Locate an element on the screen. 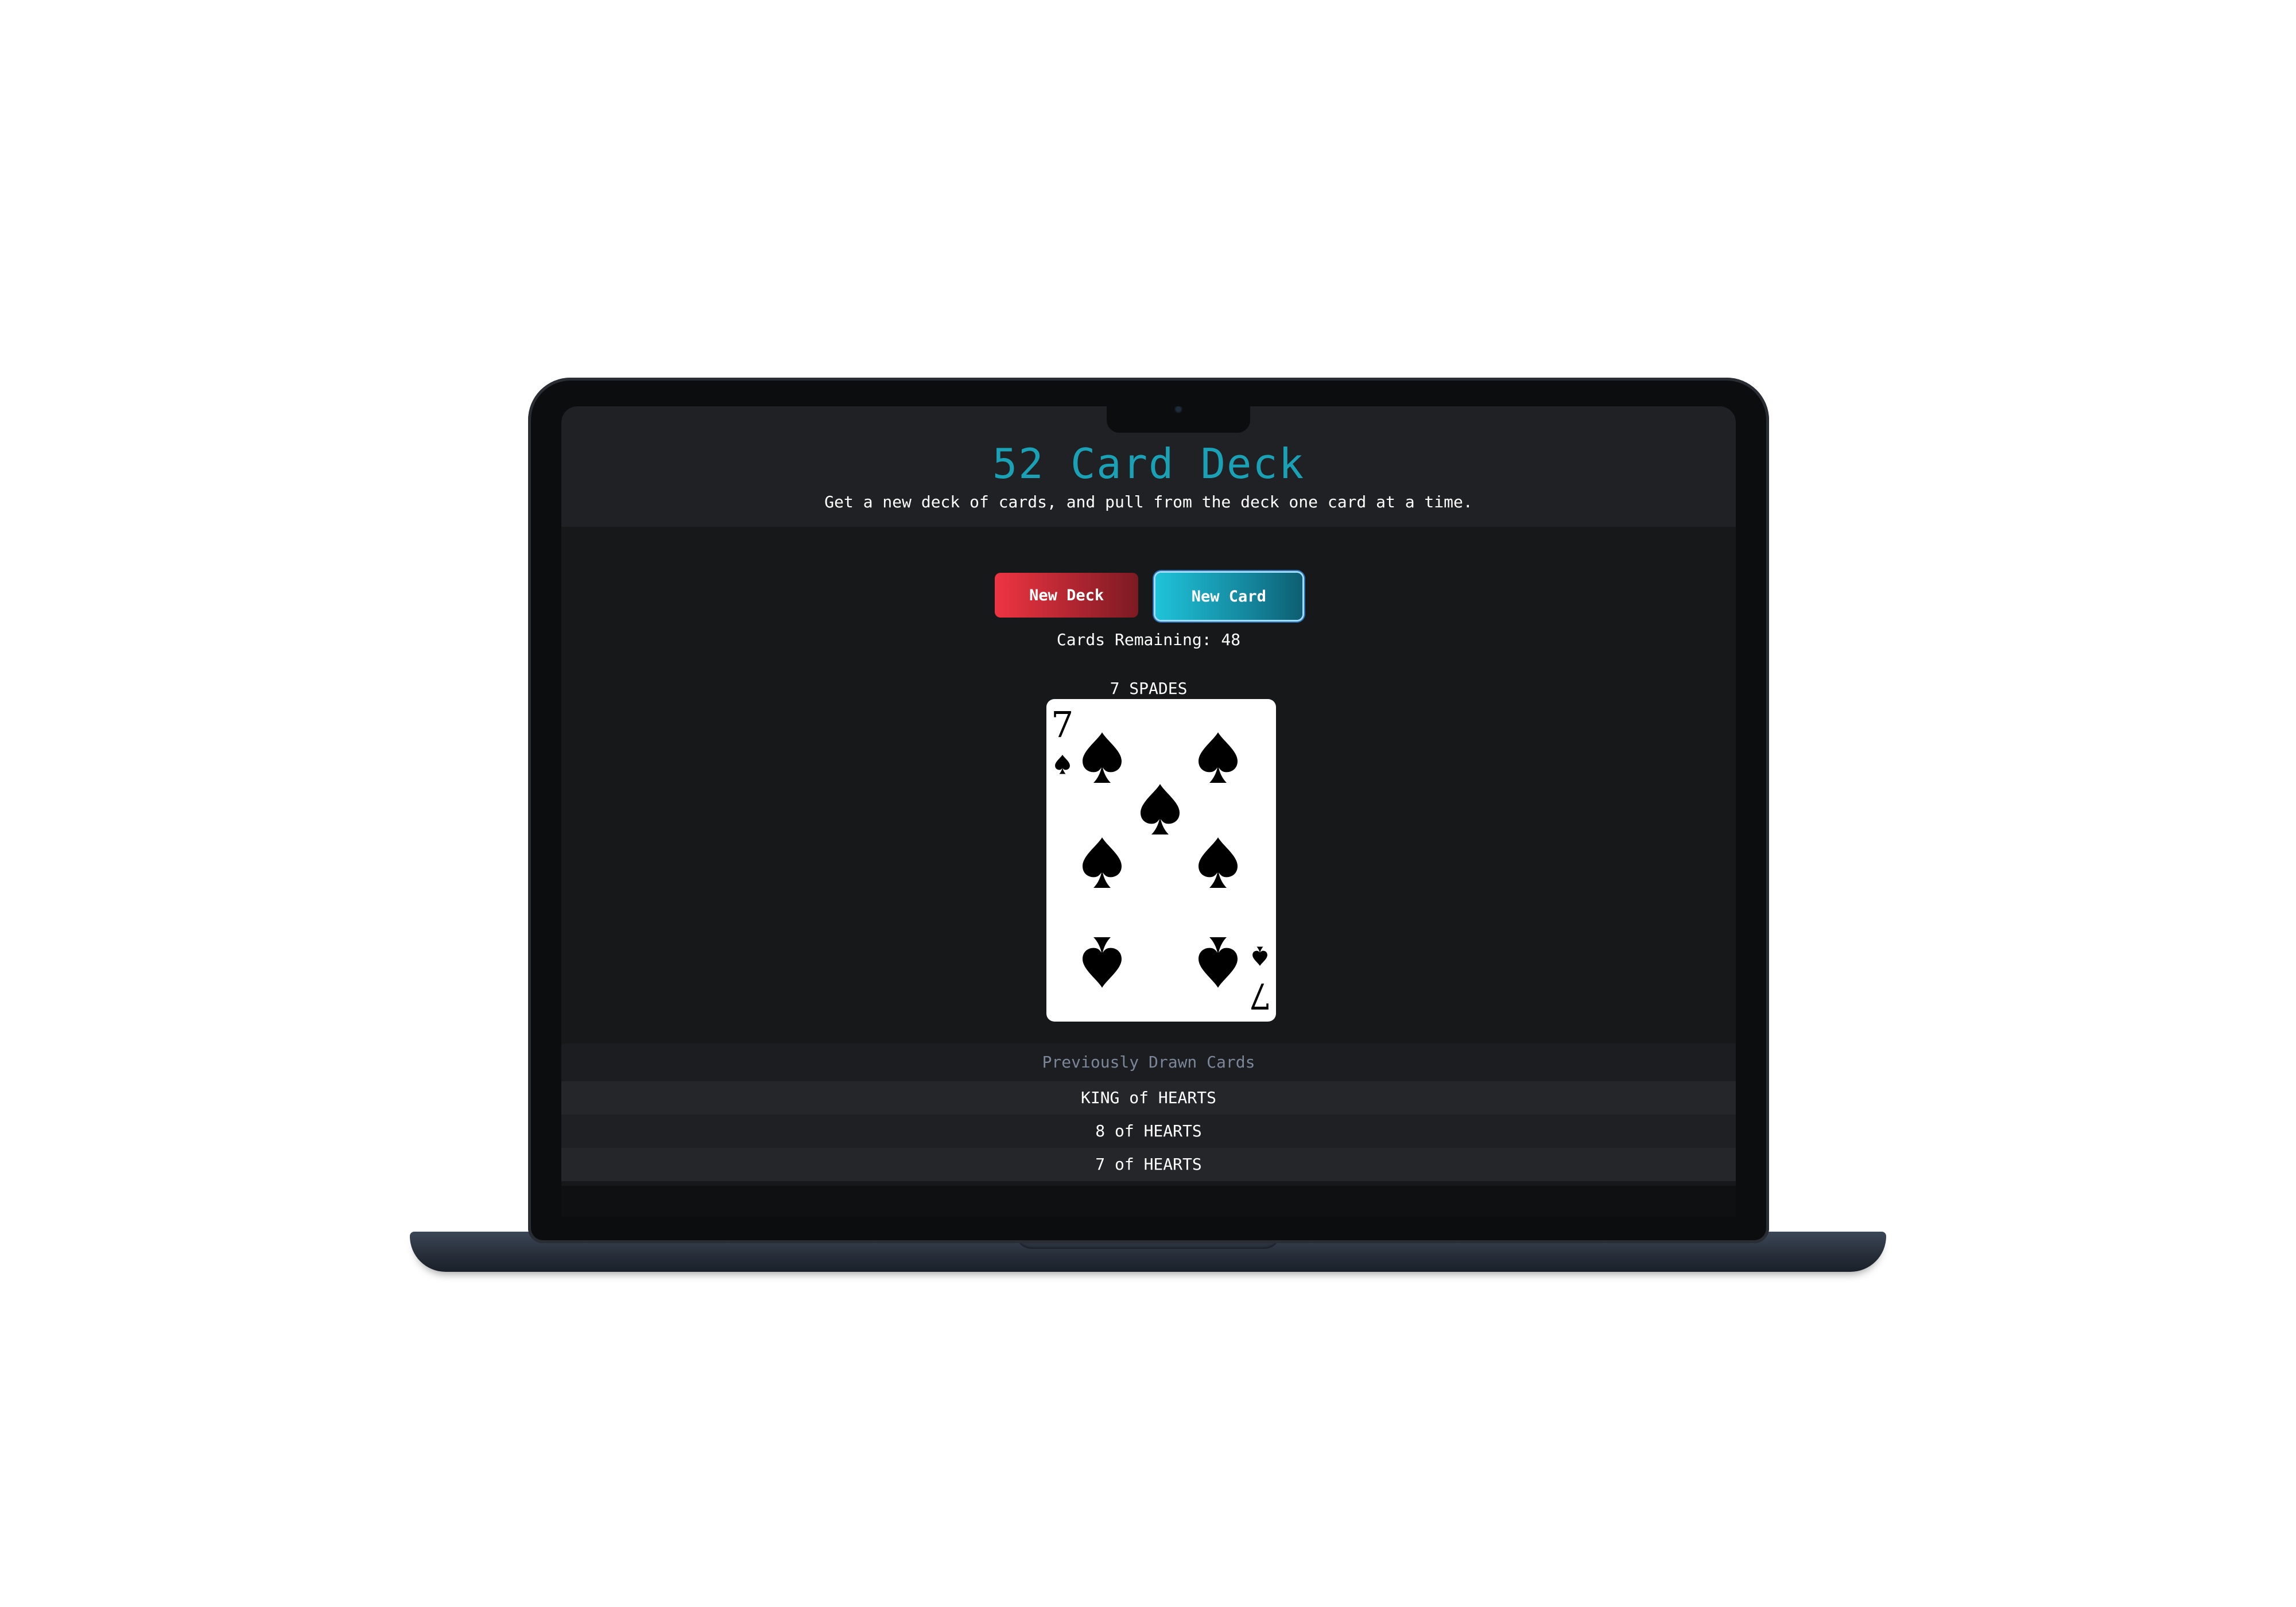 Image resolution: width=2296 pixels, height=1607 pixels. list-item: KING of HEARTS is located at coordinates (1148, 1098).